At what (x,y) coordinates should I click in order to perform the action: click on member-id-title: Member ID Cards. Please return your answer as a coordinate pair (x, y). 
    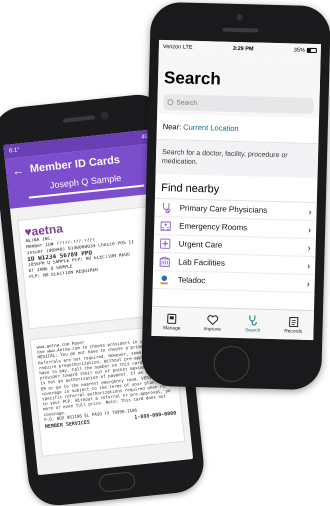
    Looking at the image, I should click on (75, 164).